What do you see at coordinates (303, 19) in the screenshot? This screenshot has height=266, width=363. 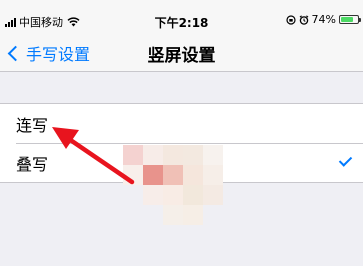 I see `alarm-icon` at bounding box center [303, 19].